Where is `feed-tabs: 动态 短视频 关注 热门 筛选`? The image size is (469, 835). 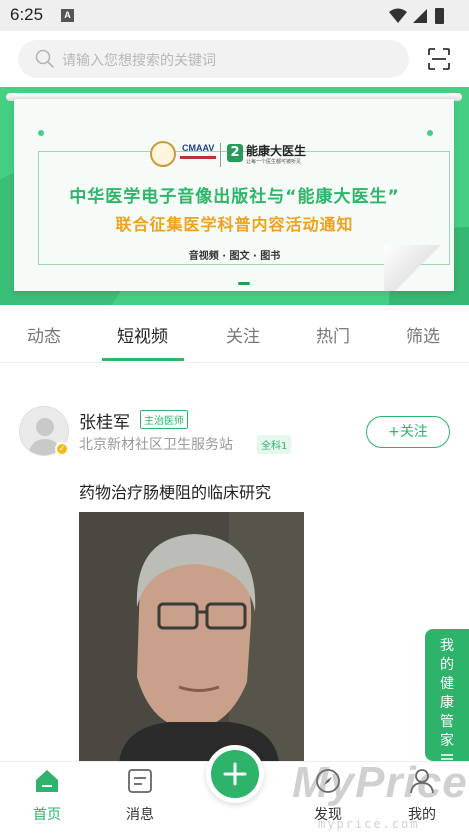
feed-tabs: 动态 短视频 关注 热门 筛选 is located at coordinates (234, 334).